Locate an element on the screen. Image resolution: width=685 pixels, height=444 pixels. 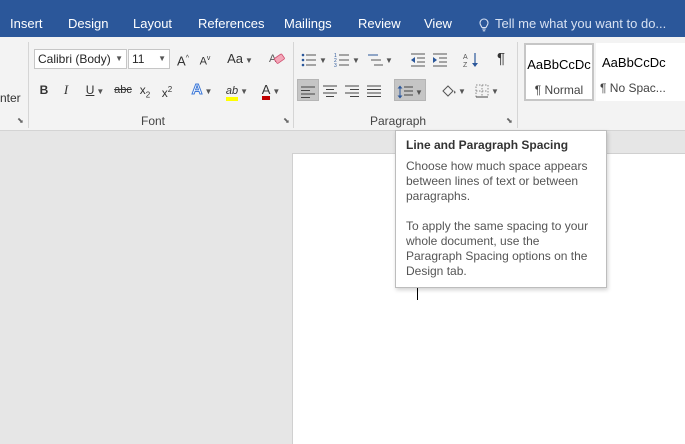
bullets-button: ▼ is located at coordinates (314, 59).